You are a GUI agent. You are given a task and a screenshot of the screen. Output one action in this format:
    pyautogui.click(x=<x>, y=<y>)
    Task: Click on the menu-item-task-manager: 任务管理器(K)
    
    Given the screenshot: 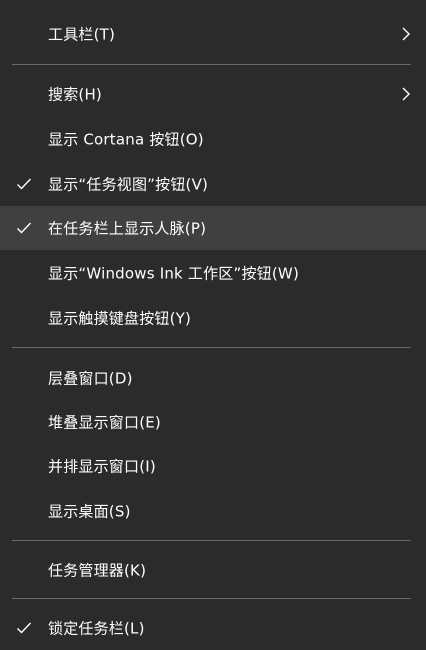 What is the action you would take?
    pyautogui.click(x=213, y=570)
    